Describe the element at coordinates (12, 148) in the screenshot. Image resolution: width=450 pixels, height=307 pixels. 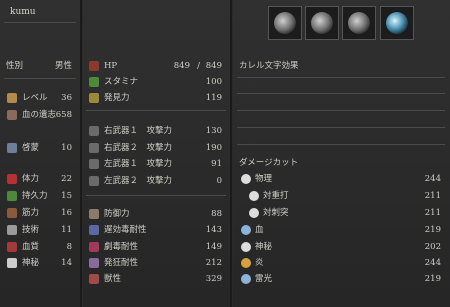
I see `insight-icon` at that location.